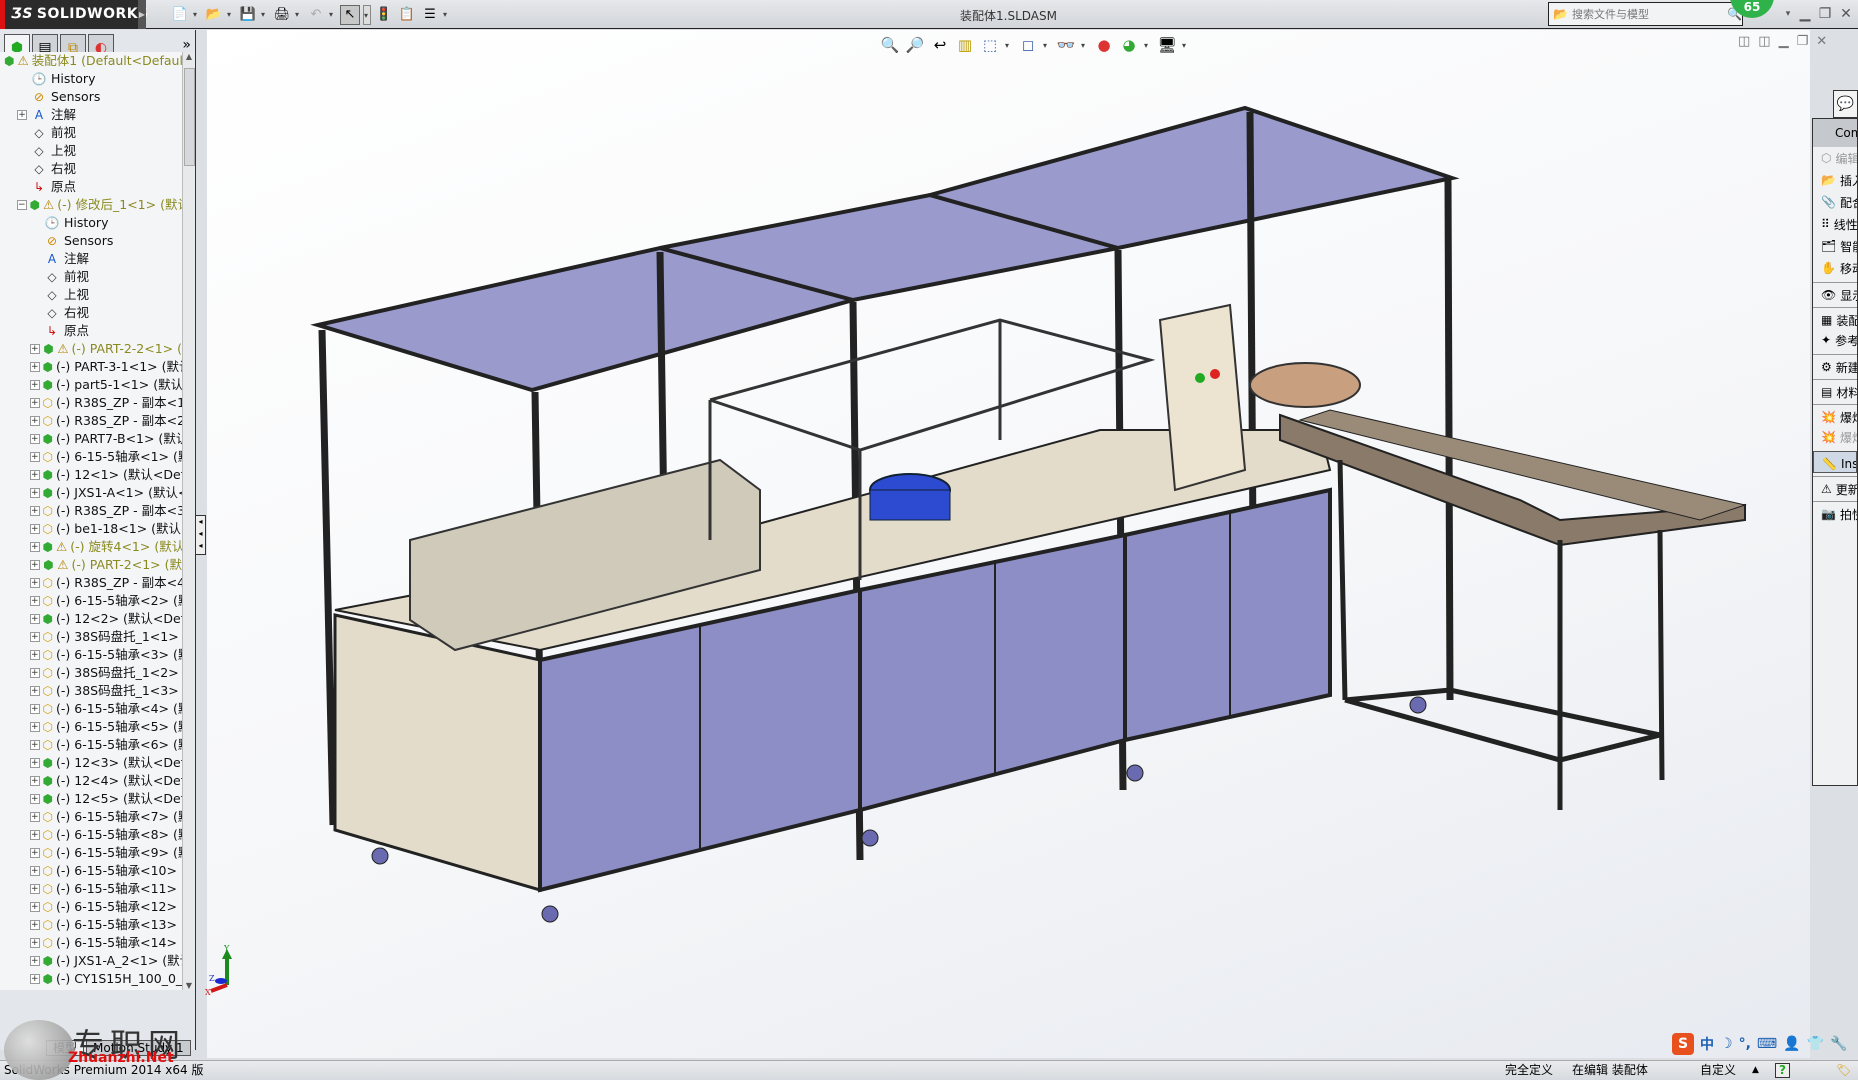 This screenshot has height=1080, width=1858. Describe the element at coordinates (91, 151) in the screenshot. I see `tree-item: ◇ 上视` at that location.